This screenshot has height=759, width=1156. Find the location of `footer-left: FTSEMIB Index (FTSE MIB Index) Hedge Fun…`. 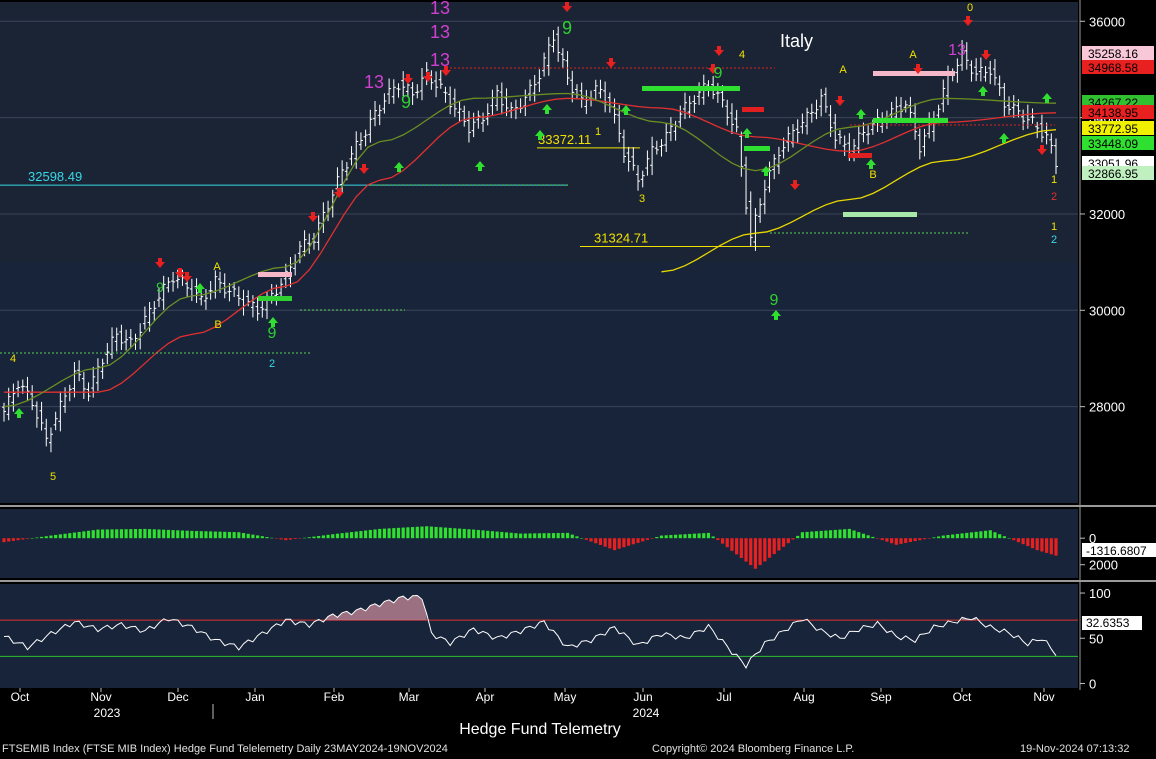

footer-left: FTSEMIB Index (FTSE MIB Index) Hedge Fun… is located at coordinates (225, 749).